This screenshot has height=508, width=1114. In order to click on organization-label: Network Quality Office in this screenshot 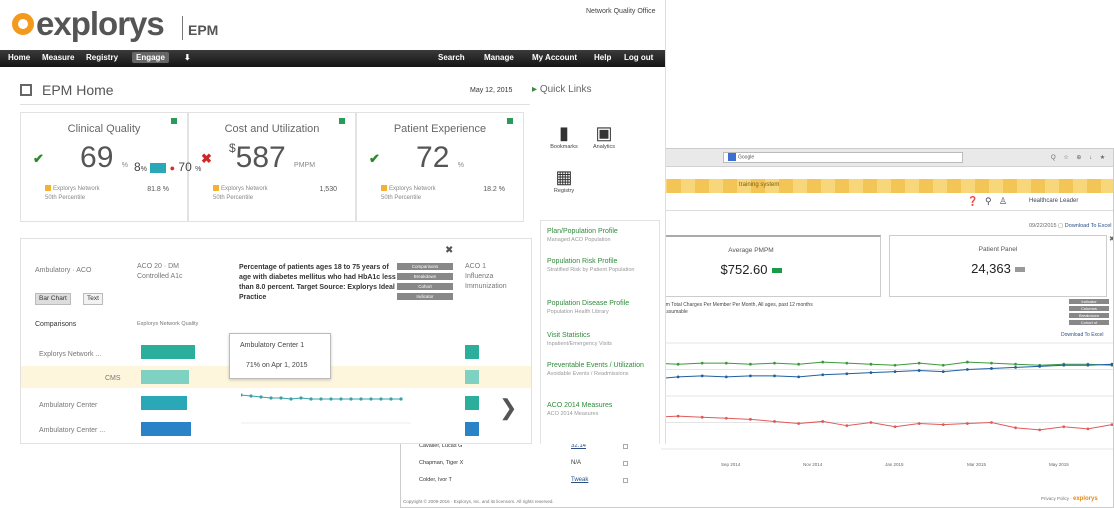, I will do `click(621, 11)`.